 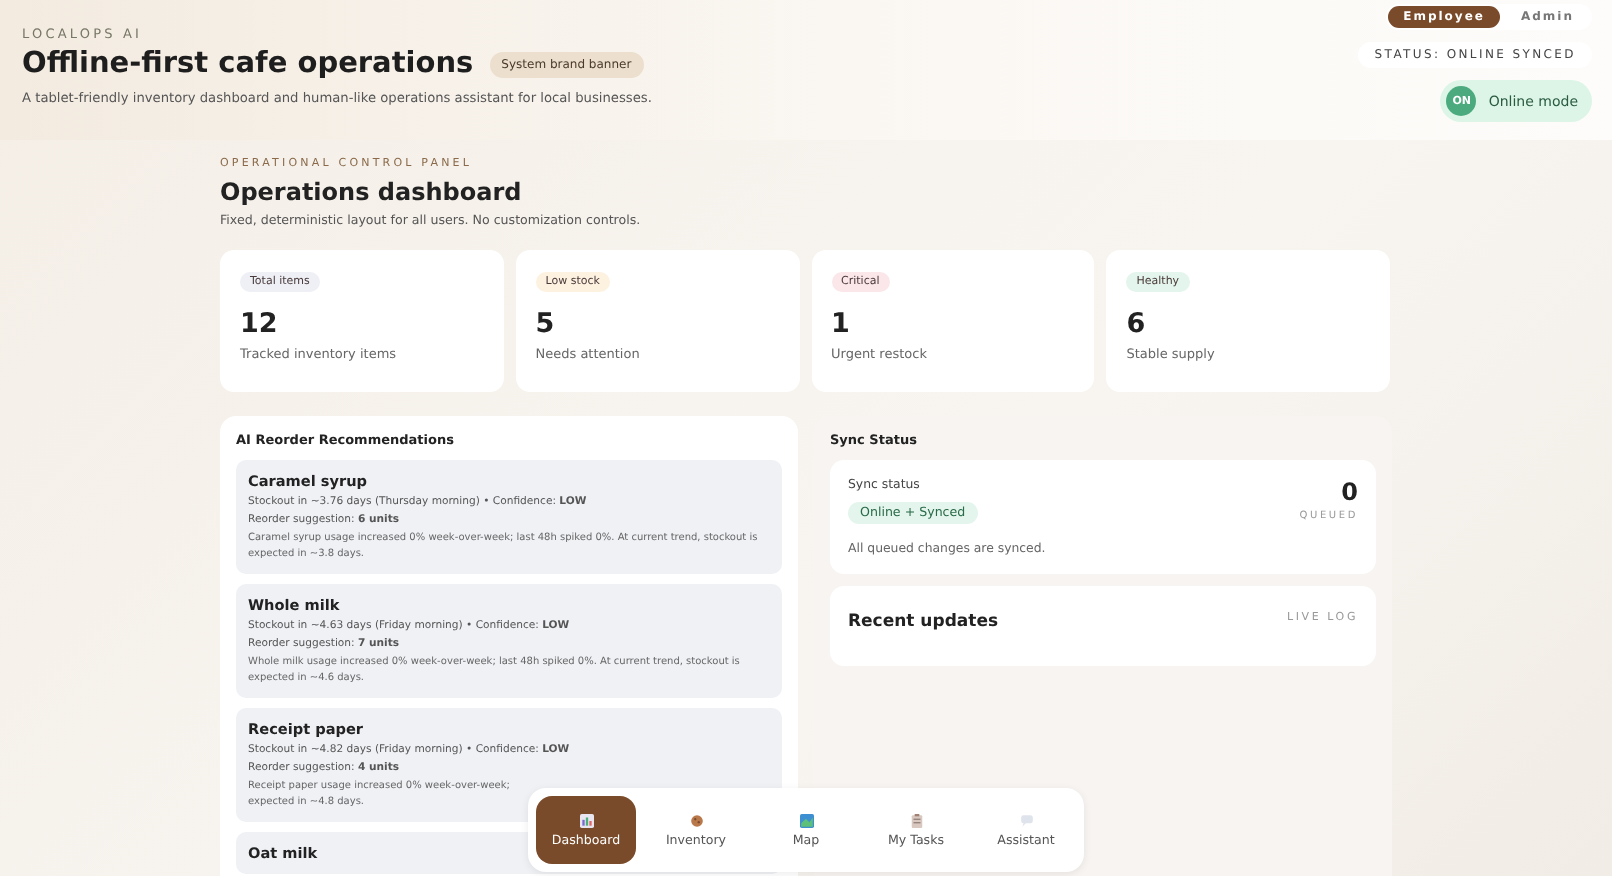 I want to click on speech-bubble-icon, so click(x=1026, y=820).